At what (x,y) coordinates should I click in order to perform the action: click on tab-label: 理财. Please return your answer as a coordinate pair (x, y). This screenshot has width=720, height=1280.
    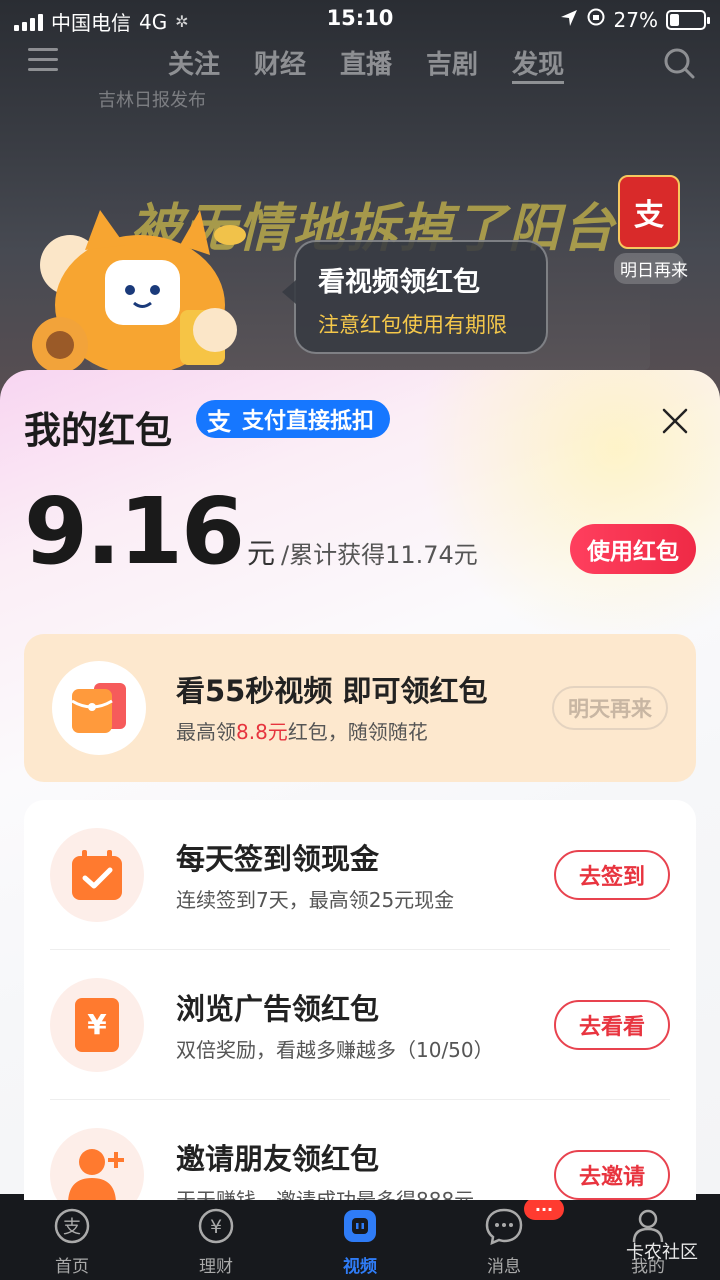
    Looking at the image, I should click on (216, 1267).